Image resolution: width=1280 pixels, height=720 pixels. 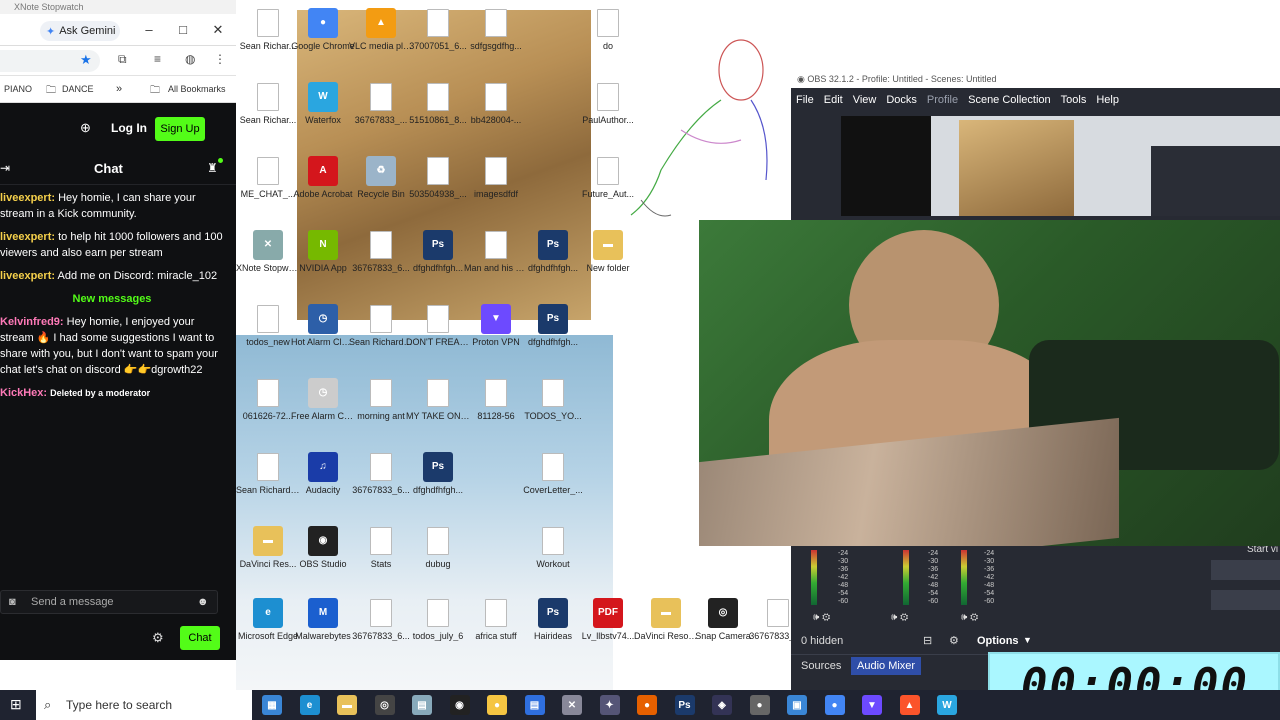 What do you see at coordinates (947, 705) in the screenshot?
I see `waterfox-icon: W` at bounding box center [947, 705].